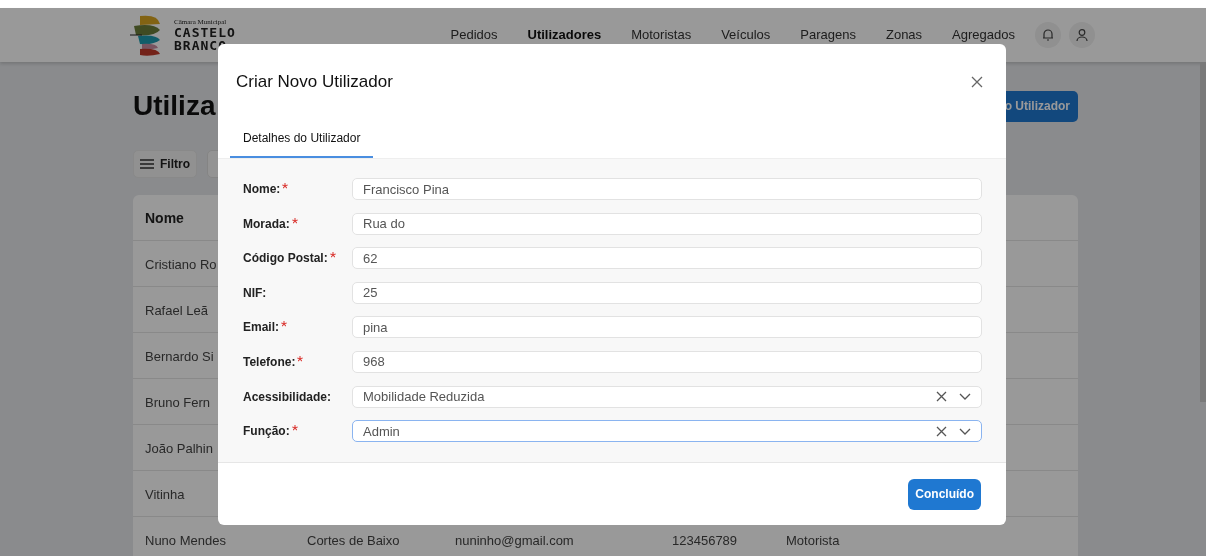 Image resolution: width=1206 pixels, height=556 pixels. Describe the element at coordinates (285, 258) in the screenshot. I see `field-label: Código Postal:` at that location.